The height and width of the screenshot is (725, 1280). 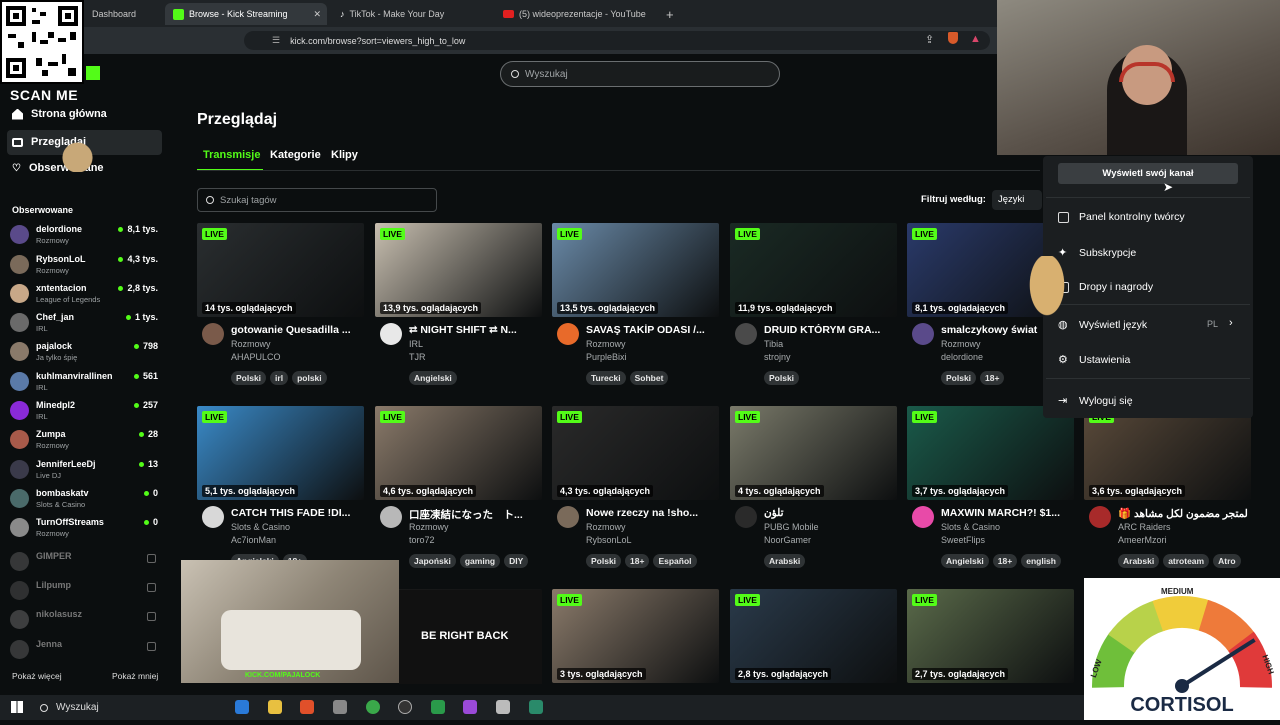 I want to click on nav-home: Strona główna, so click(x=59, y=114).